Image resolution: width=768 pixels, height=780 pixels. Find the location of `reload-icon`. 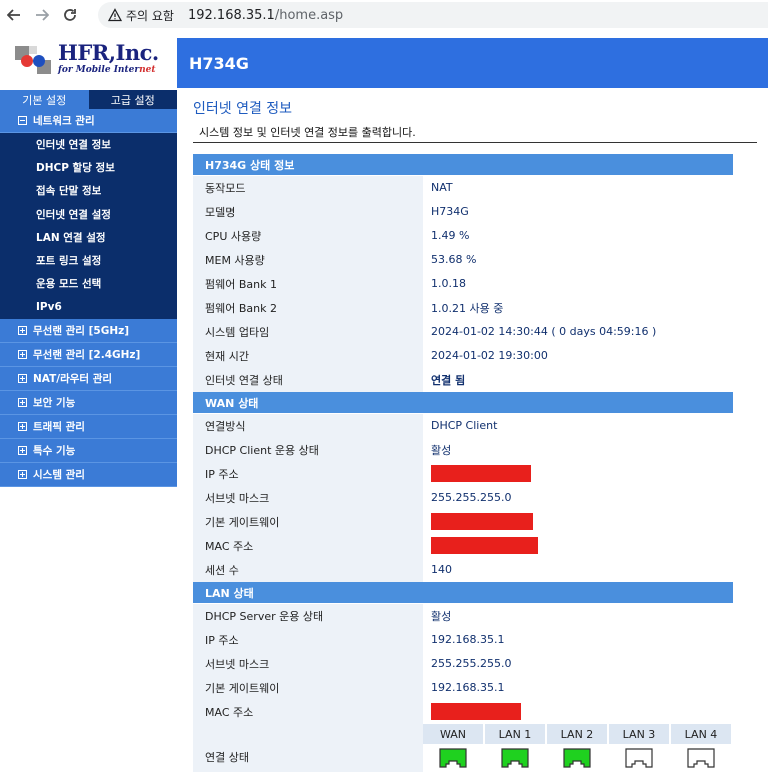

reload-icon is located at coordinates (70, 15).